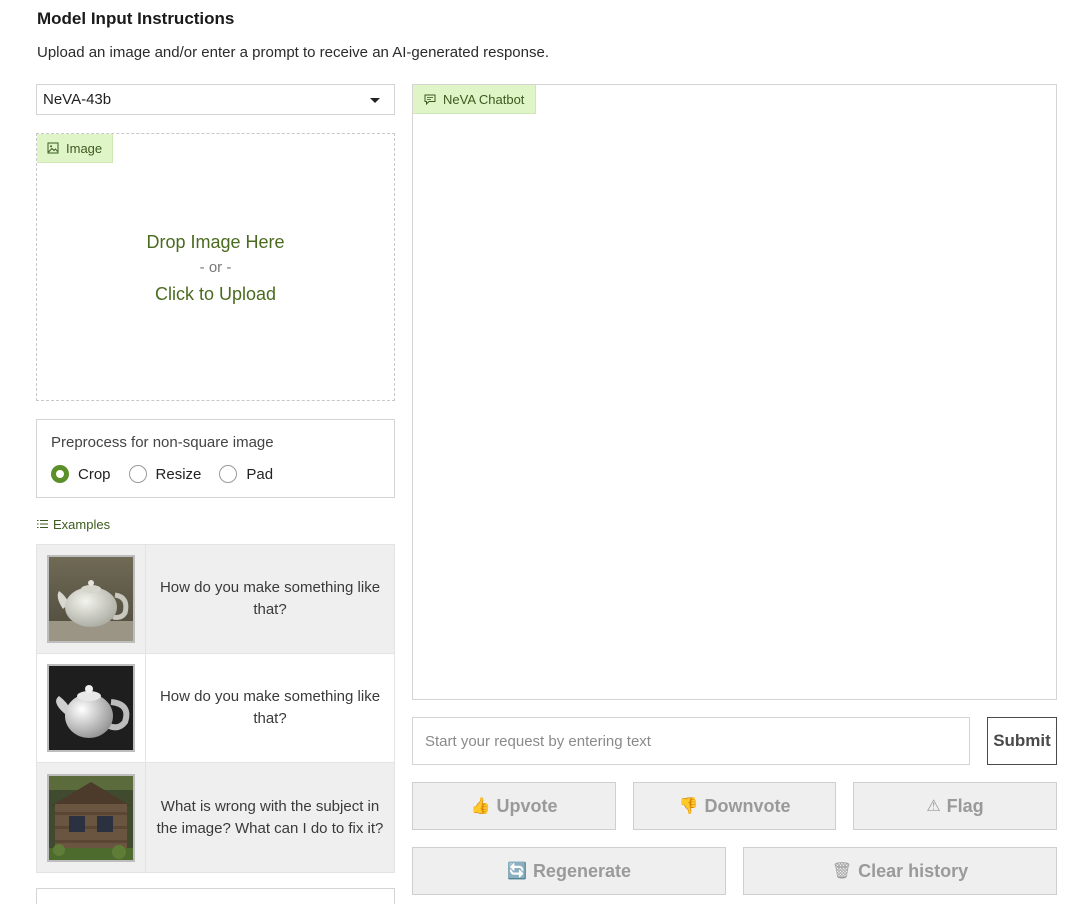 Image resolution: width=1080 pixels, height=904 pixels. What do you see at coordinates (842, 871) in the screenshot?
I see `trash-icon: 🗑` at bounding box center [842, 871].